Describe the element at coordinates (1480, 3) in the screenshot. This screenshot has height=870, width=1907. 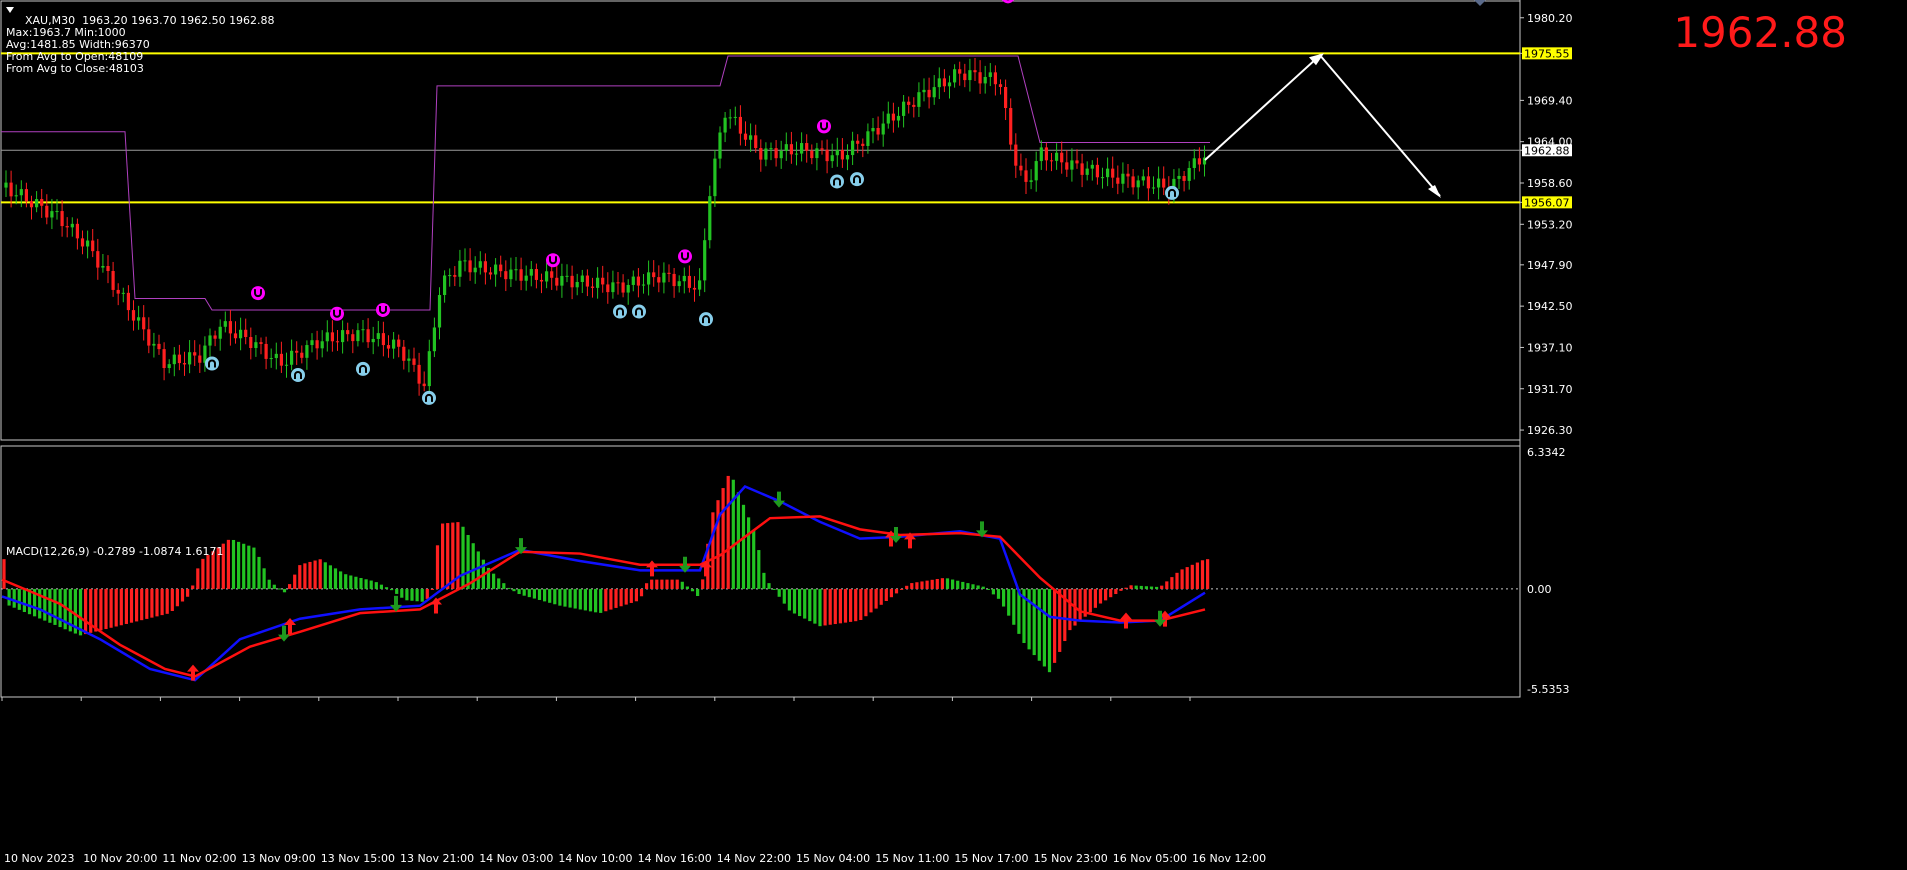
I see `chart-shift-marker-icon` at that location.